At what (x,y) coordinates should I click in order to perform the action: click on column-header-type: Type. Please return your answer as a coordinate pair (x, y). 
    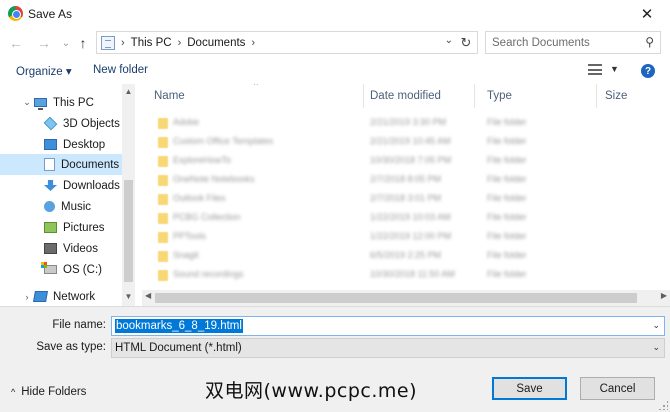
    Looking at the image, I should click on (536, 96).